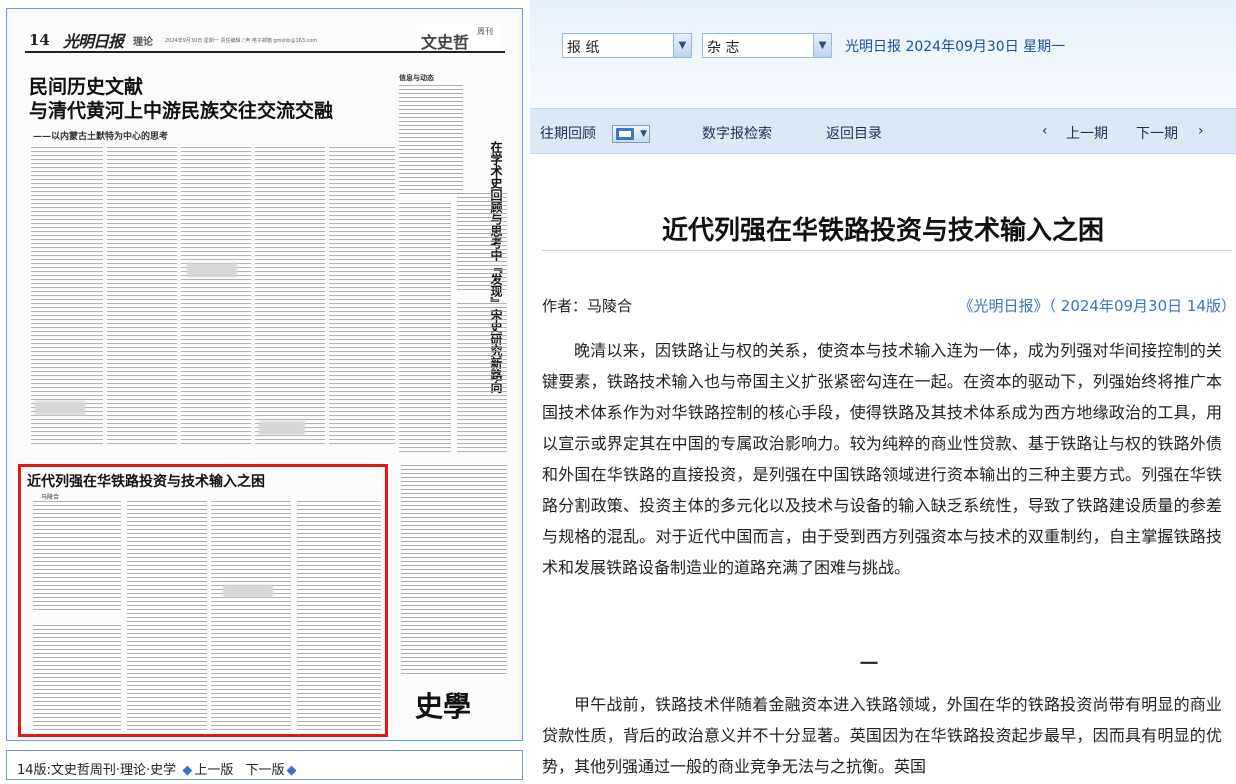 The image size is (1236, 784). Describe the element at coordinates (101, 137) in the screenshot. I see `main-subheadline: ——以内蒙古土默特为中心的思考` at that location.